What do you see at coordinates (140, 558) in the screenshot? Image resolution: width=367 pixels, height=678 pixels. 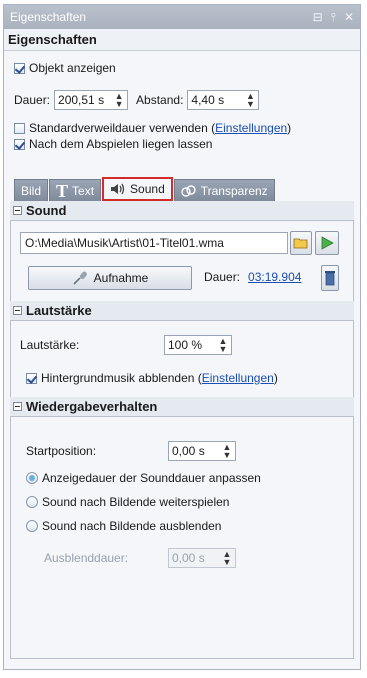 I see `fade-duration-row: Ausblenddauer: 0,00 s ▲ ▼` at bounding box center [140, 558].